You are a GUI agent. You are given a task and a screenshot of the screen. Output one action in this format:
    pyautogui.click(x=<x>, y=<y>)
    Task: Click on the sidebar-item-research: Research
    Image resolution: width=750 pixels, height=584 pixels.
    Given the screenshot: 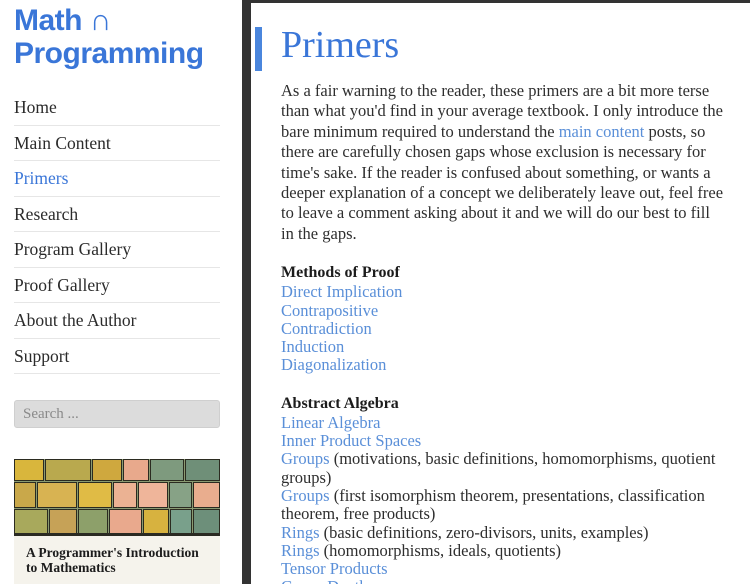 What is the action you would take?
    pyautogui.click(x=117, y=214)
    